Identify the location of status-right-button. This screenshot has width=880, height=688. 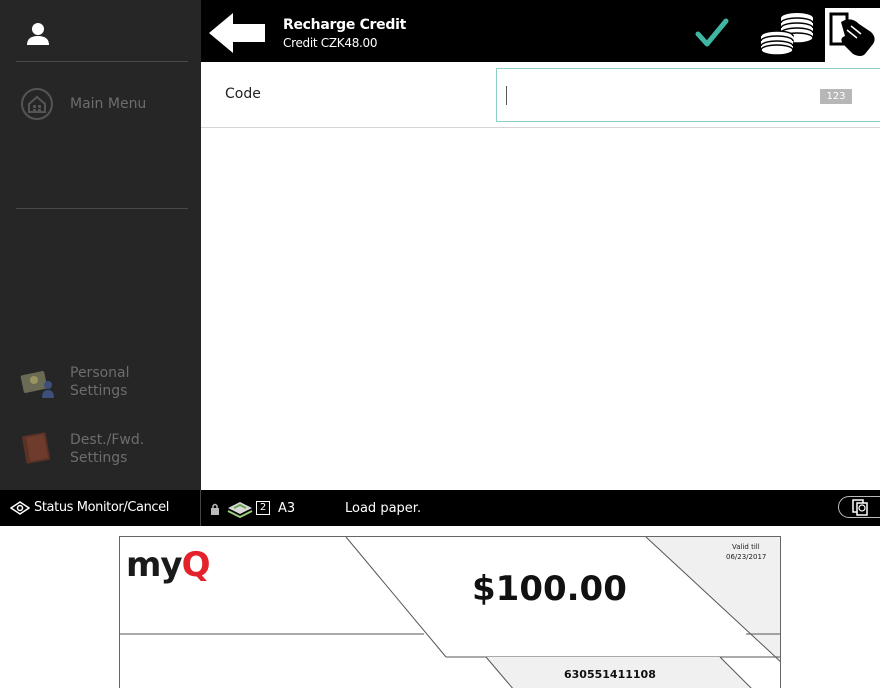
(859, 507).